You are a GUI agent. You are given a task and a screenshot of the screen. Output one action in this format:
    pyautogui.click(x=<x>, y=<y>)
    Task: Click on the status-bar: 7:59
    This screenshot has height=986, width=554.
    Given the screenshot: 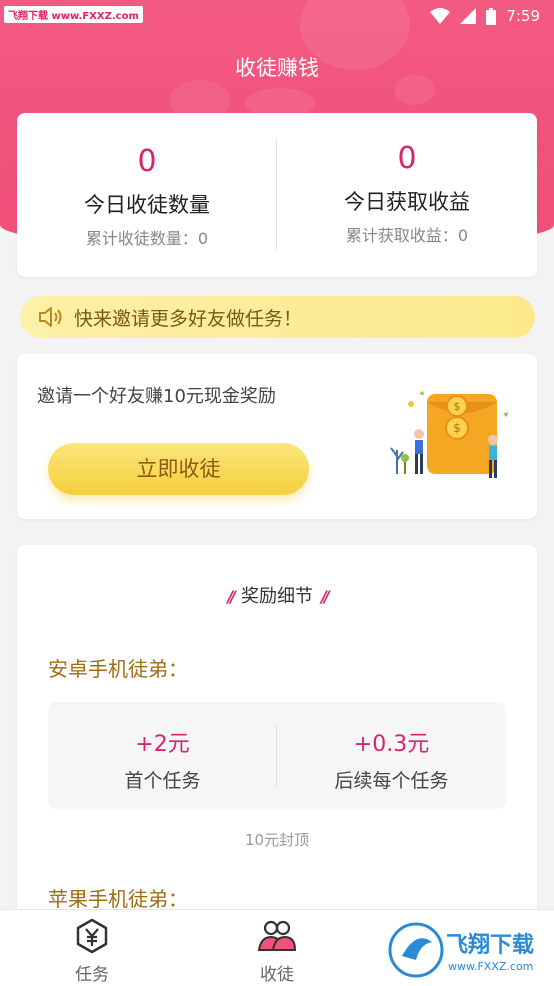 What is the action you would take?
    pyautogui.click(x=485, y=16)
    